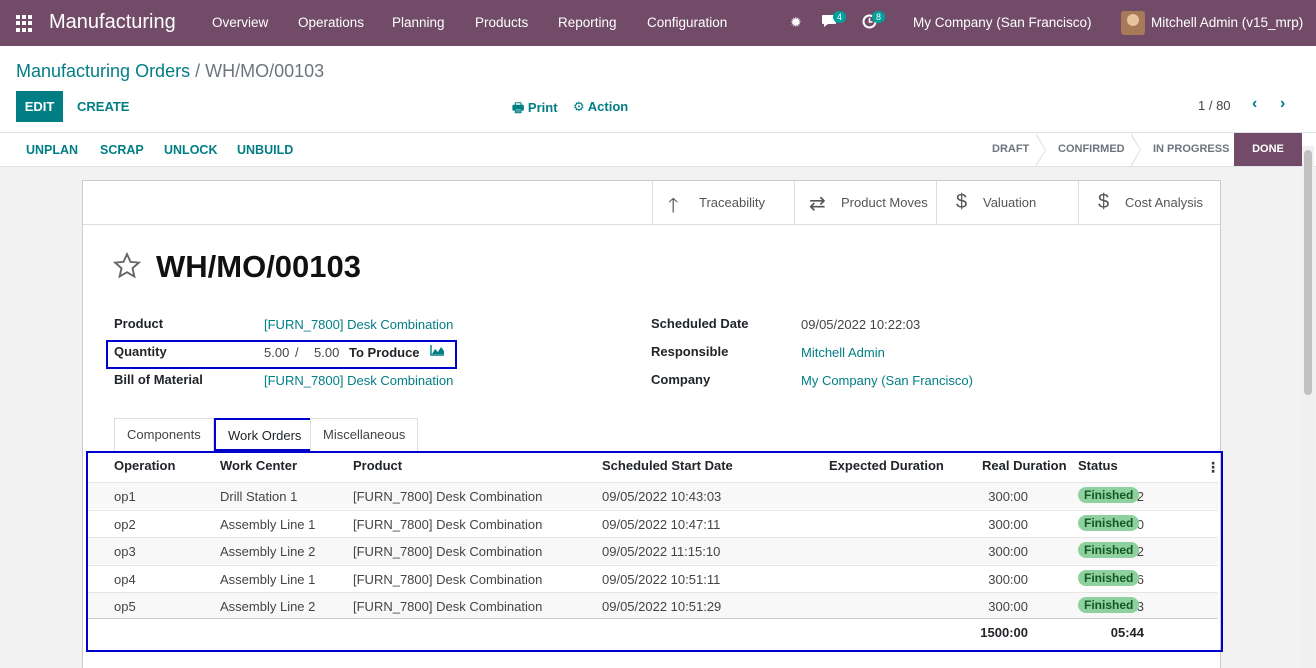  I want to click on arrow-up-icon: 🡑, so click(673, 206).